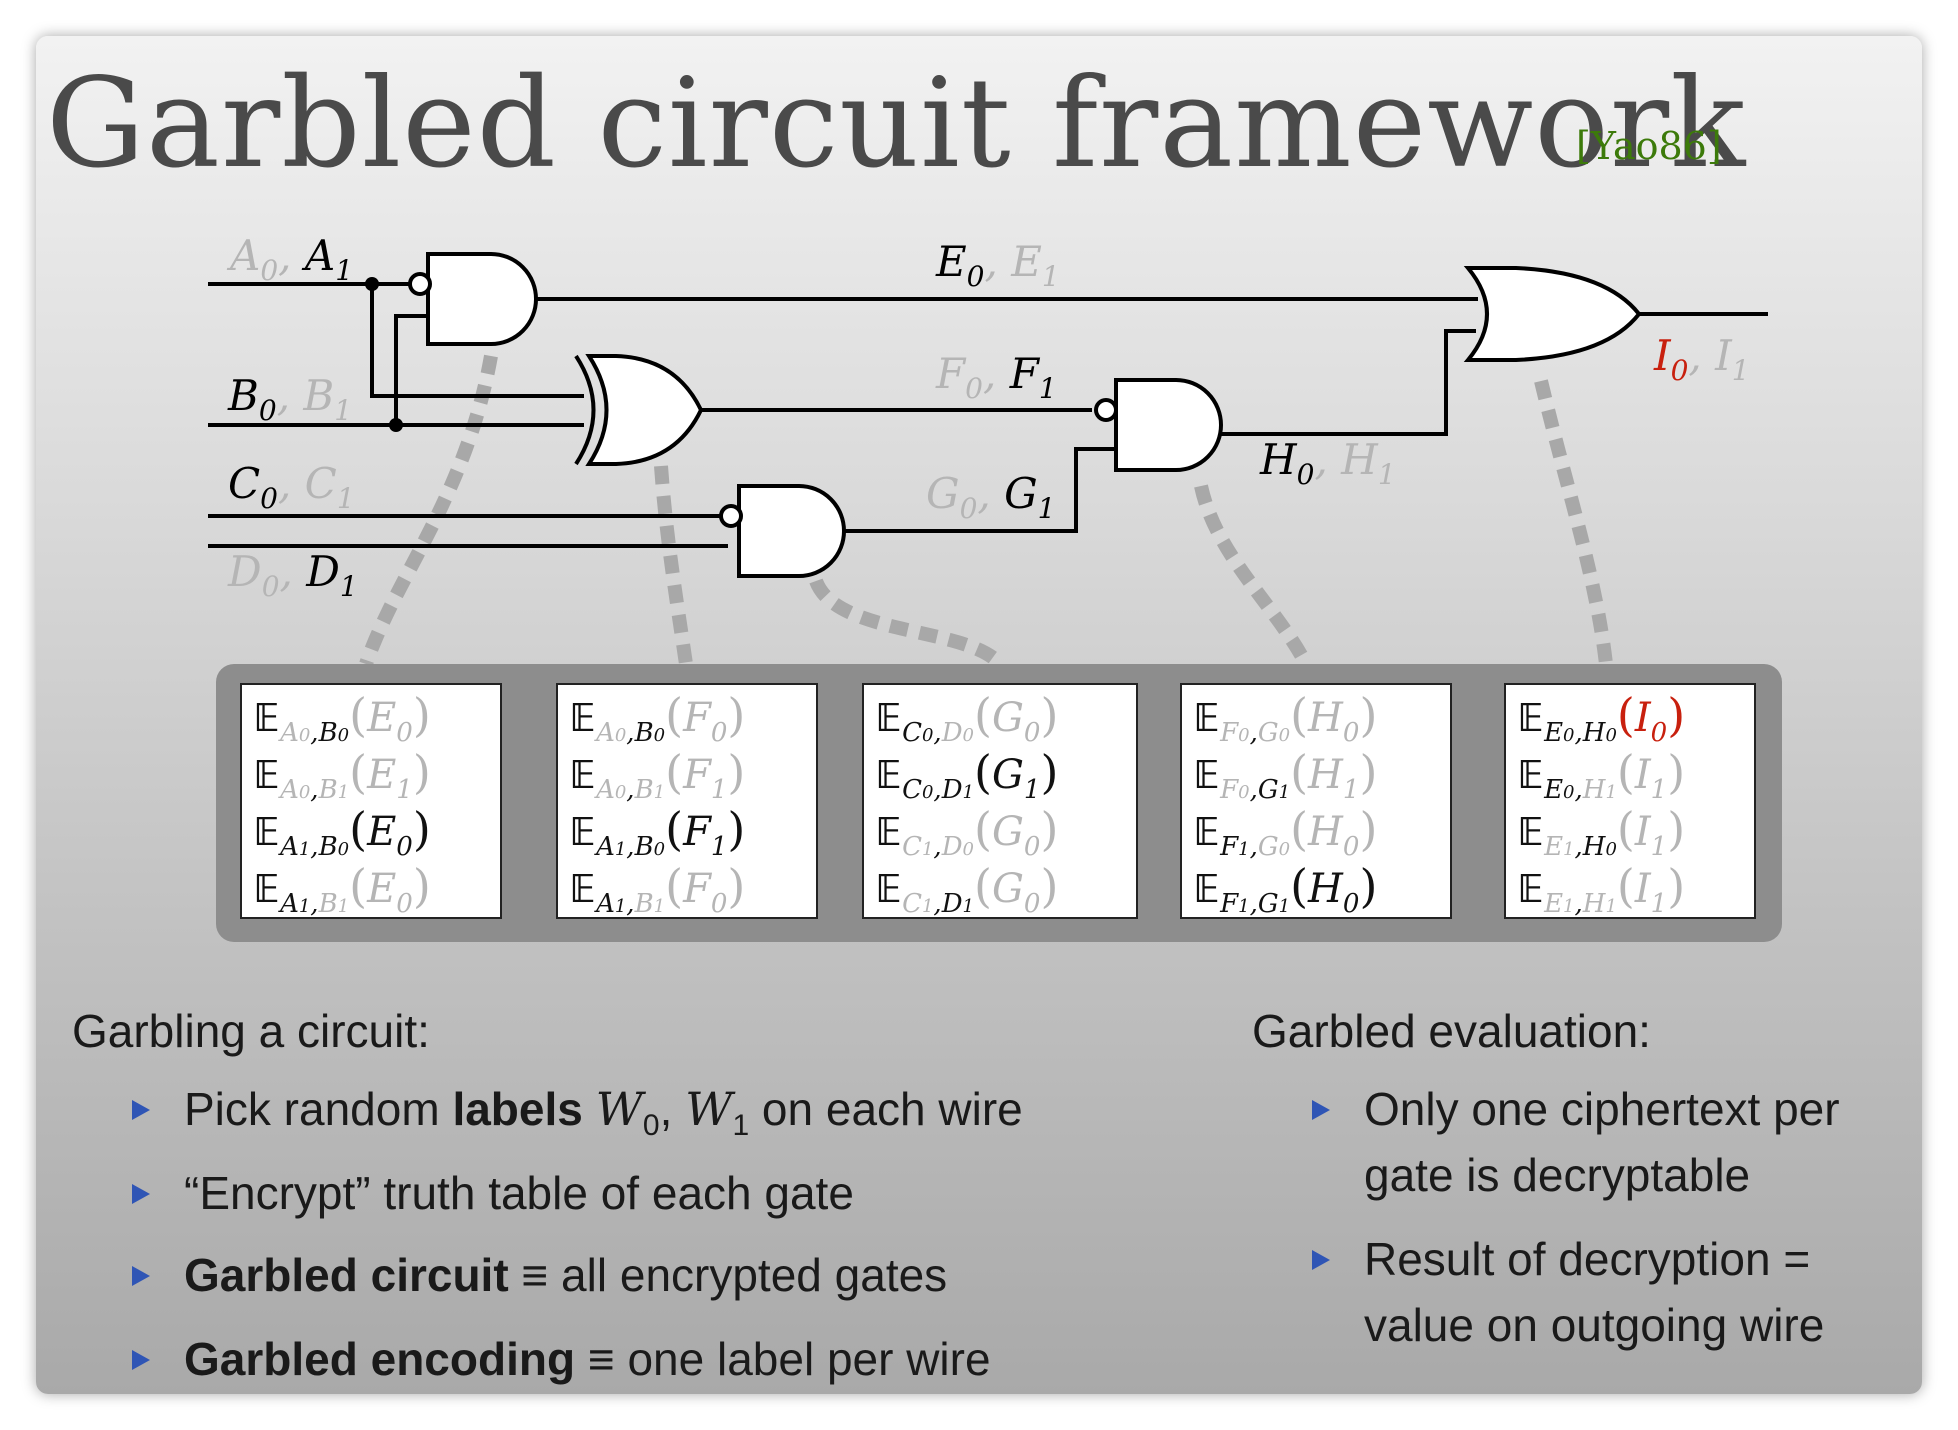  Describe the element at coordinates (482, 299) in the screenshot. I see `and-gate-ab` at that location.